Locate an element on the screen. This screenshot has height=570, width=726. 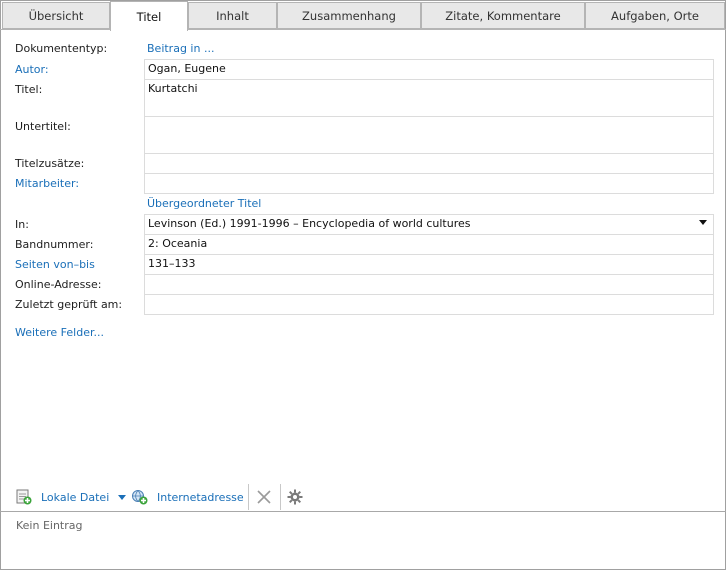
toolbar-divider is located at coordinates (363, 511).